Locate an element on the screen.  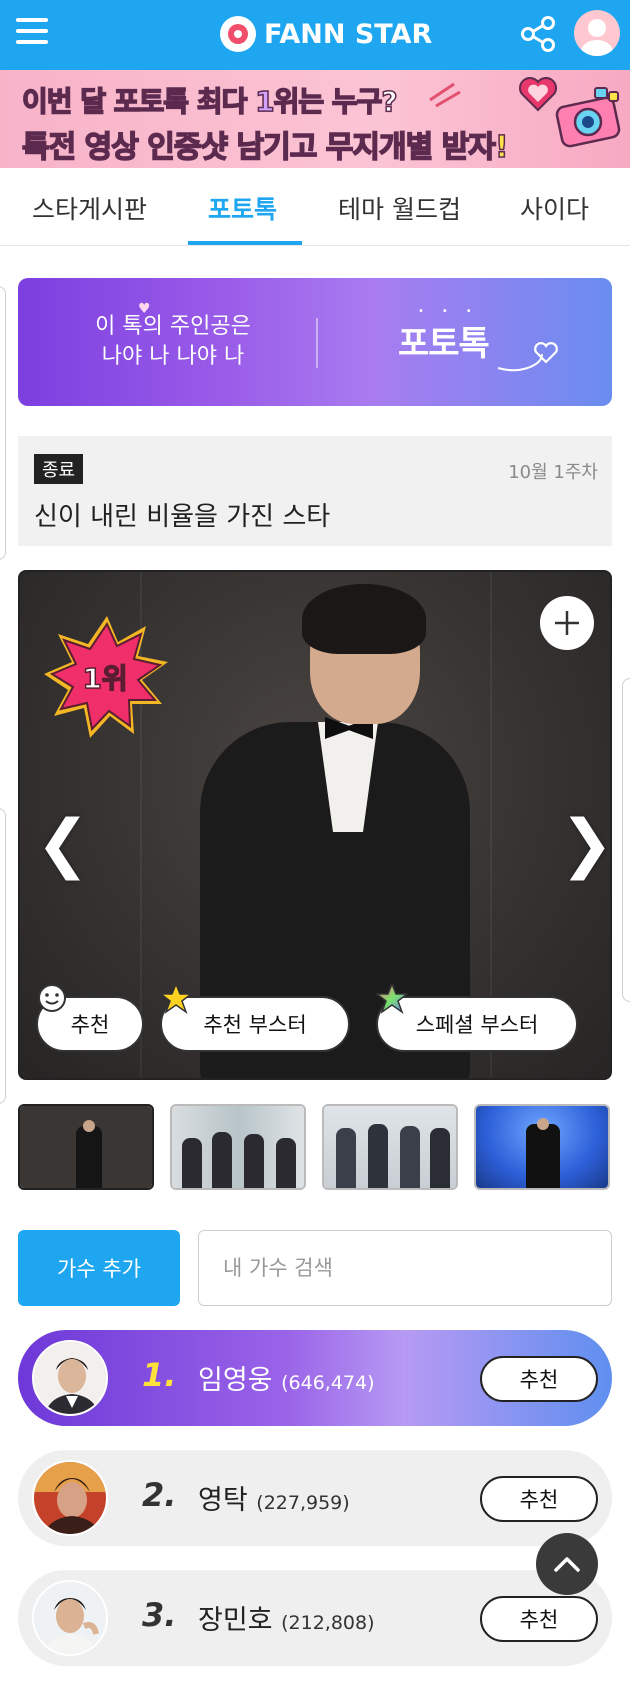
promo-line-2: 특전 영상 인증샷 남기고 무지개별 받자! is located at coordinates (265, 147).